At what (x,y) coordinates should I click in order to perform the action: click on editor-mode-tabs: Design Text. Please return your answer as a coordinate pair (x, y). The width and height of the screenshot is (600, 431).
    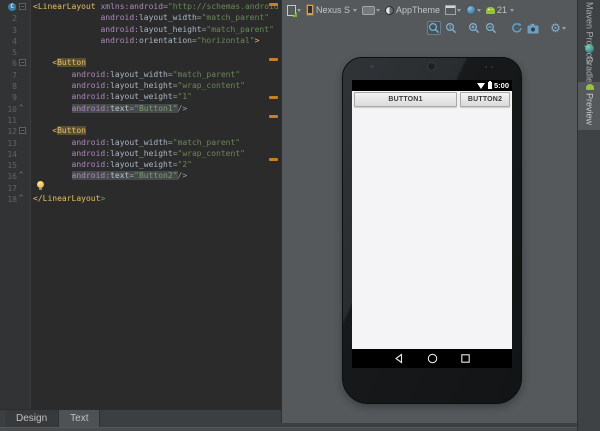
    Looking at the image, I should click on (140, 418).